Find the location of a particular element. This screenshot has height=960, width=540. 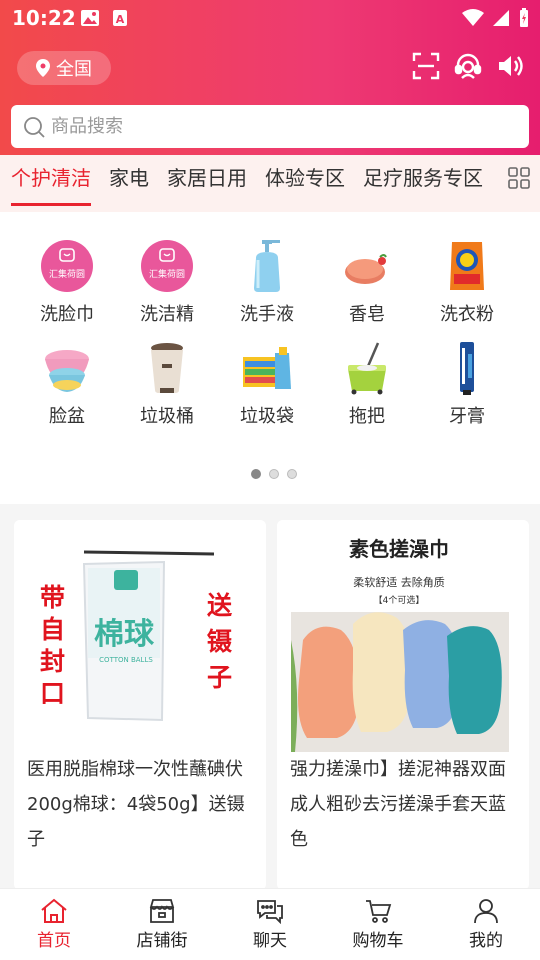

hand-soap-icon is located at coordinates (267, 266).